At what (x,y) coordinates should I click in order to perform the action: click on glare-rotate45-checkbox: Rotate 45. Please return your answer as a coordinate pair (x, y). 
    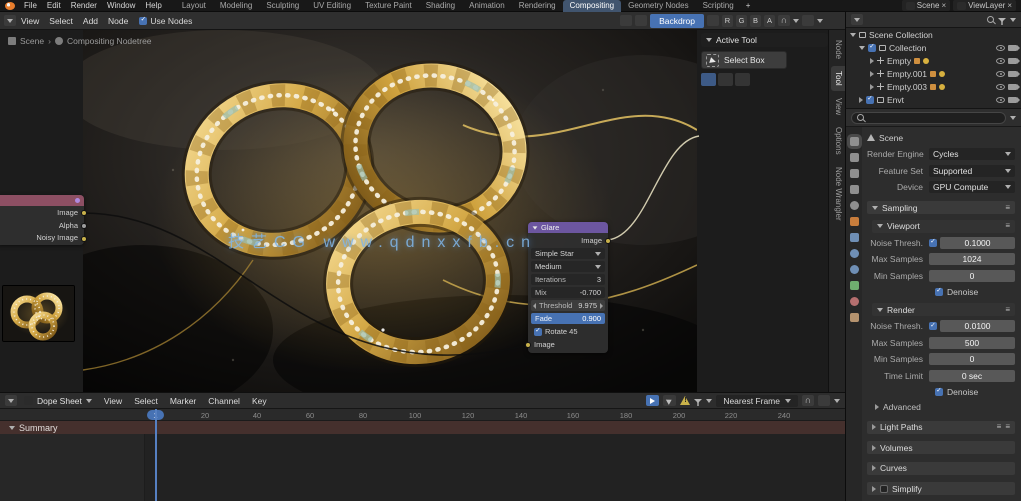
    Looking at the image, I should click on (568, 331).